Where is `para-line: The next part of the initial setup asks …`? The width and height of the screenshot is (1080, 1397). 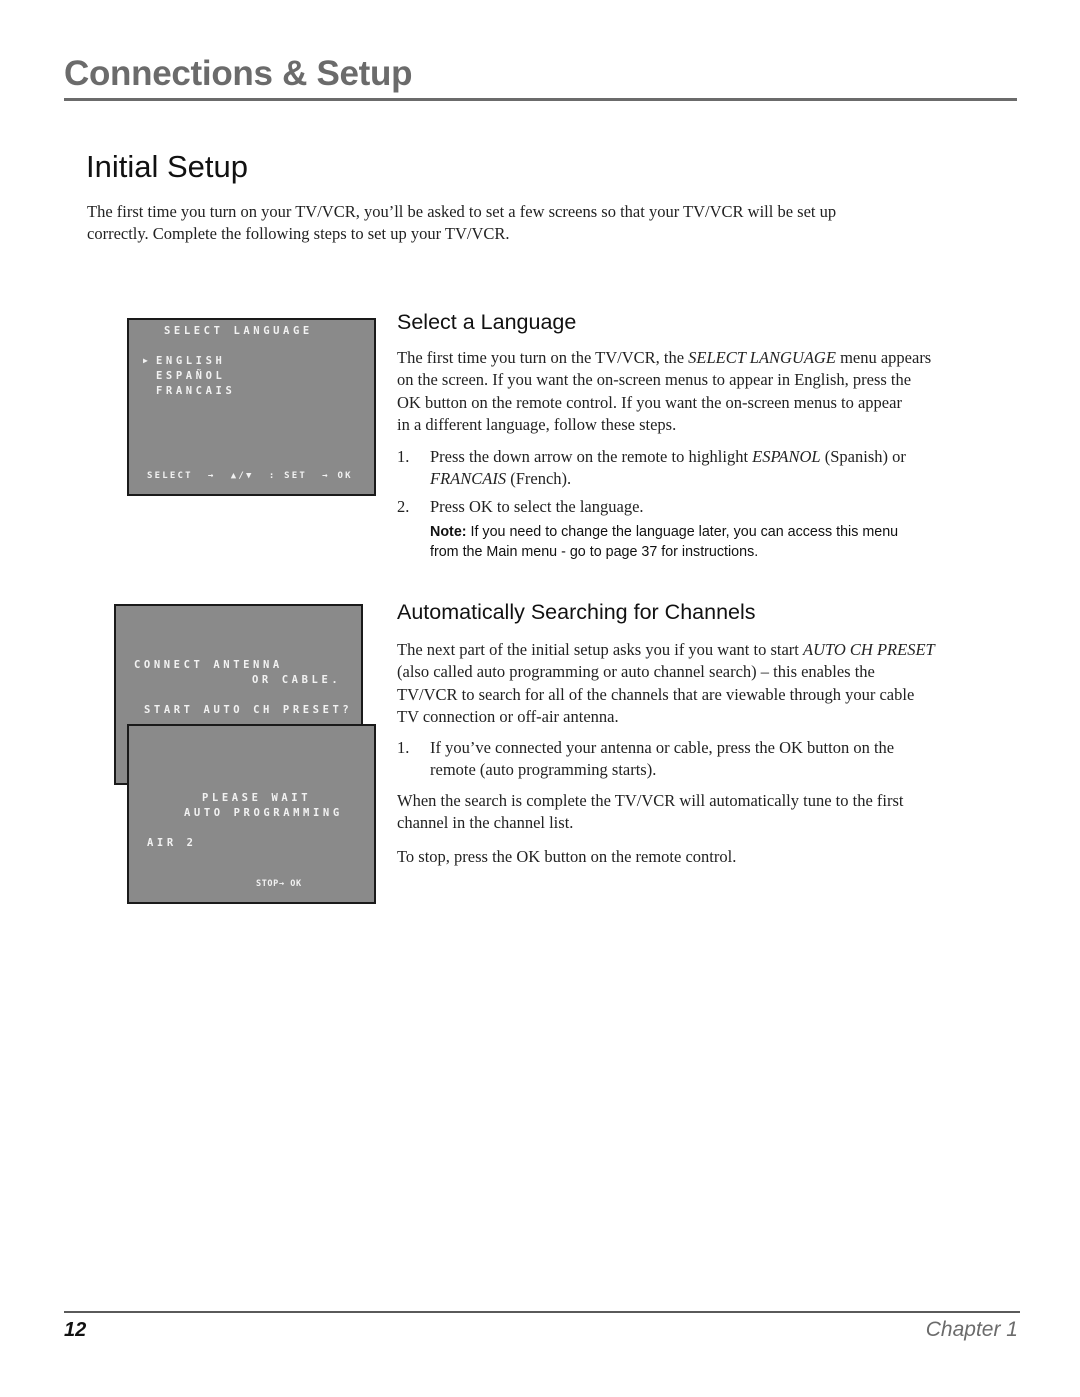 para-line: The next part of the initial setup asks … is located at coordinates (709, 650).